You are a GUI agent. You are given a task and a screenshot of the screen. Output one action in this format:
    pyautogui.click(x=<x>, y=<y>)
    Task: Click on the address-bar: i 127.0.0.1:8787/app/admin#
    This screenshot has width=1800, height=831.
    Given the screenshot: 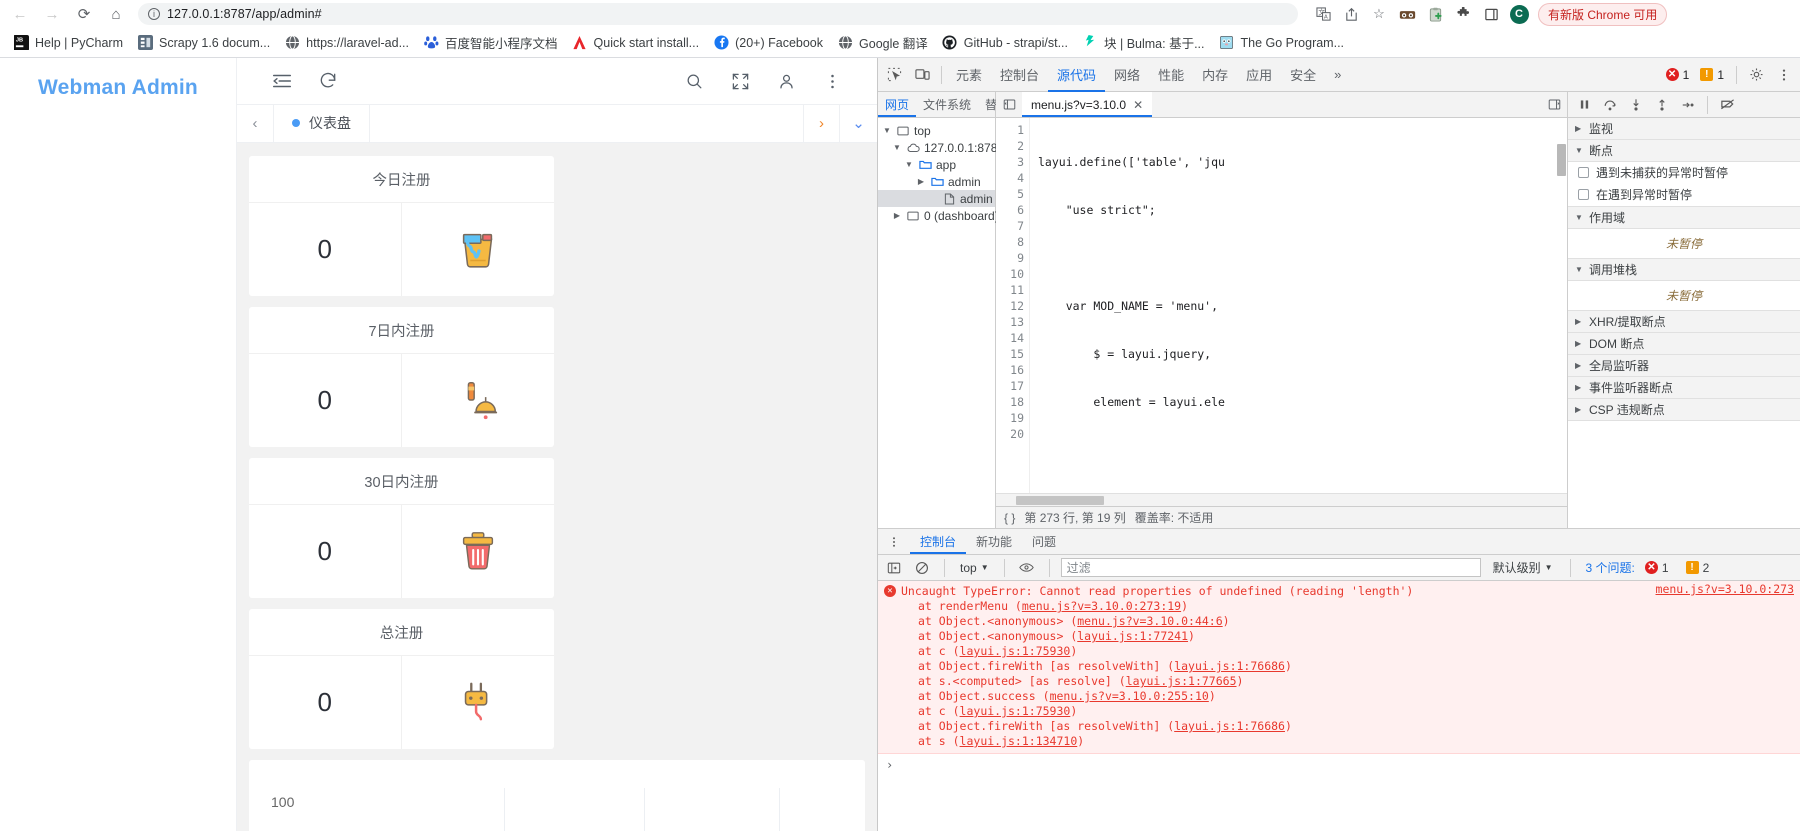 What is the action you would take?
    pyautogui.click(x=718, y=14)
    